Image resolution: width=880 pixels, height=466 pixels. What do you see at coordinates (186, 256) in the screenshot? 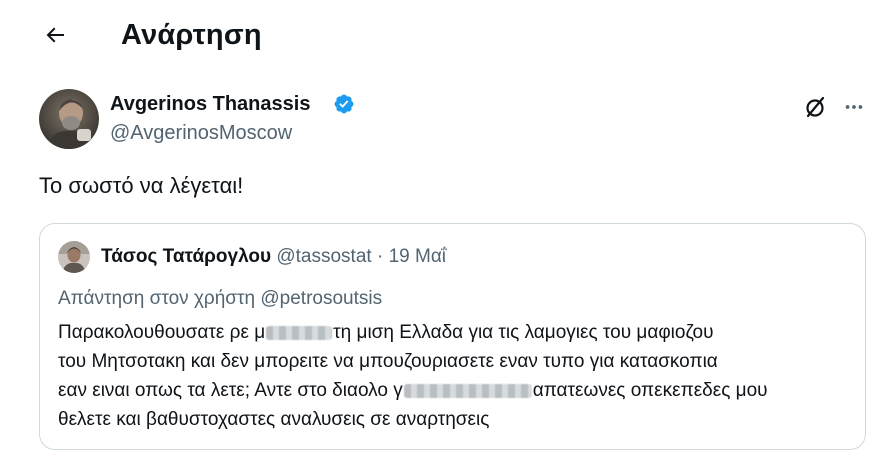
I see `quoted-author-name: Τάσος Τατάρογλου` at bounding box center [186, 256].